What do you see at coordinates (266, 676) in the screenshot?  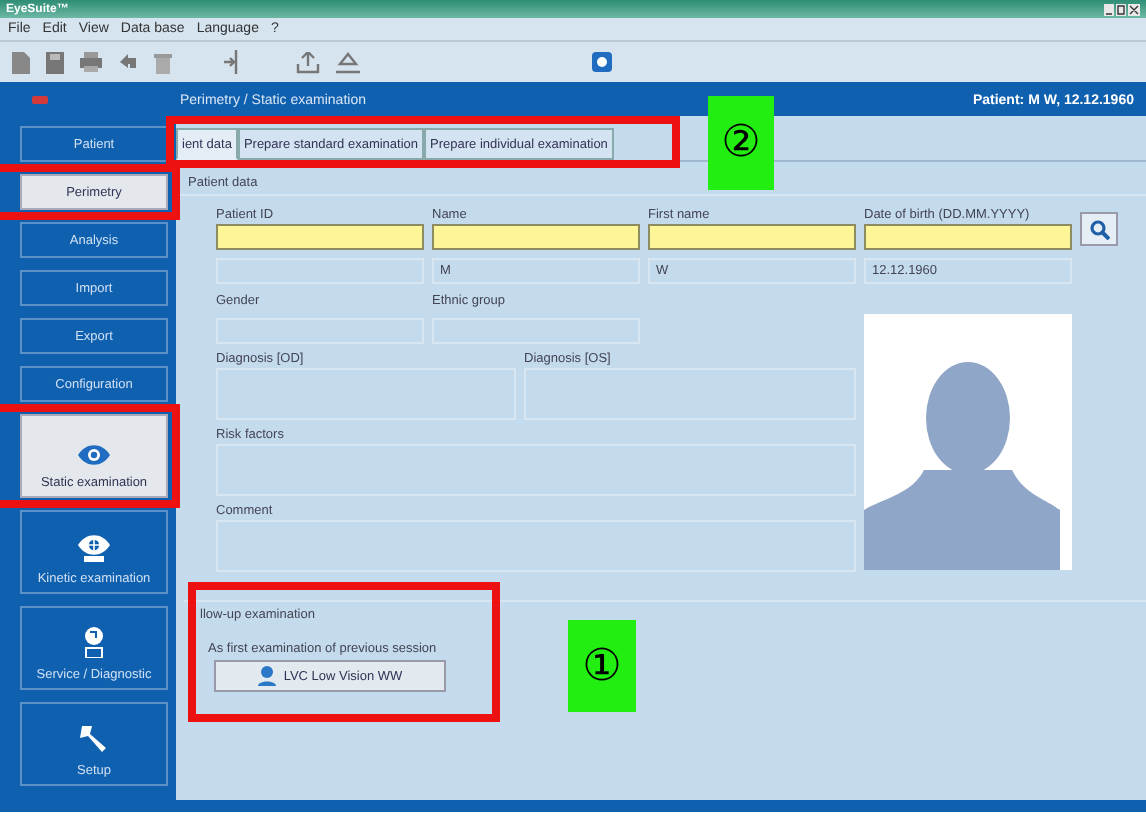 I see `person-icon` at bounding box center [266, 676].